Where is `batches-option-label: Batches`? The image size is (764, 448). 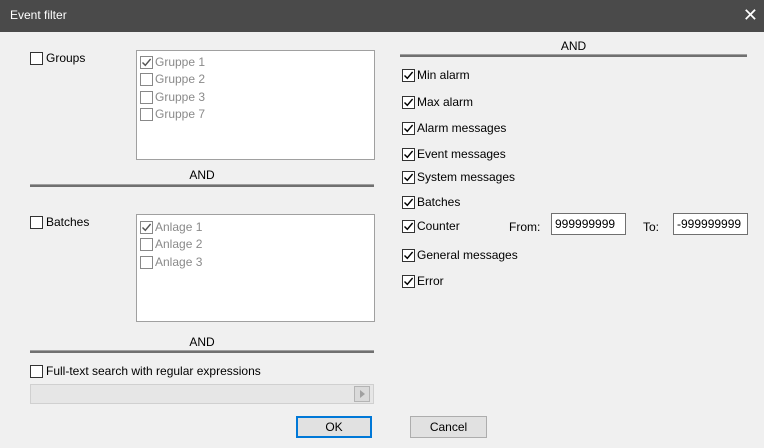
batches-option-label: Batches is located at coordinates (439, 202).